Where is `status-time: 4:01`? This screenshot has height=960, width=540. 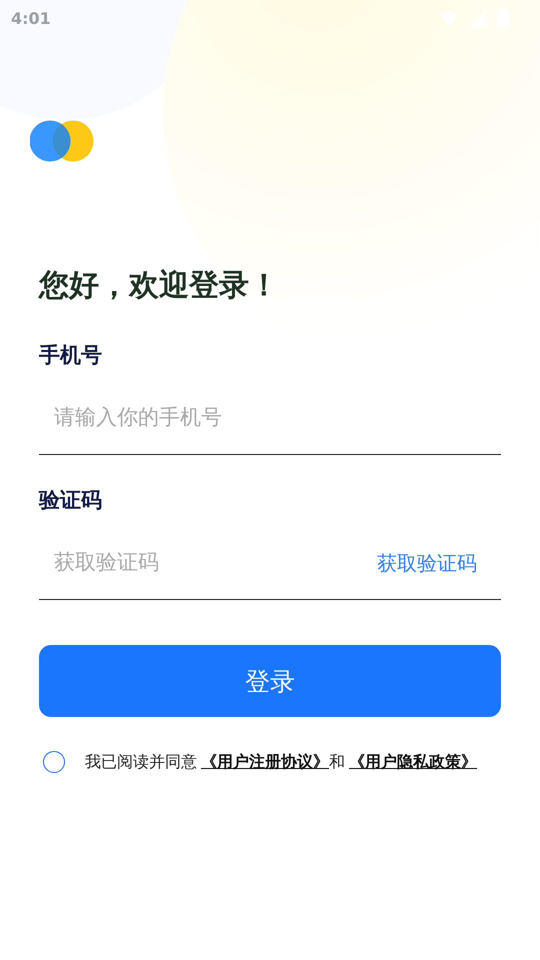
status-time: 4:01 is located at coordinates (31, 18).